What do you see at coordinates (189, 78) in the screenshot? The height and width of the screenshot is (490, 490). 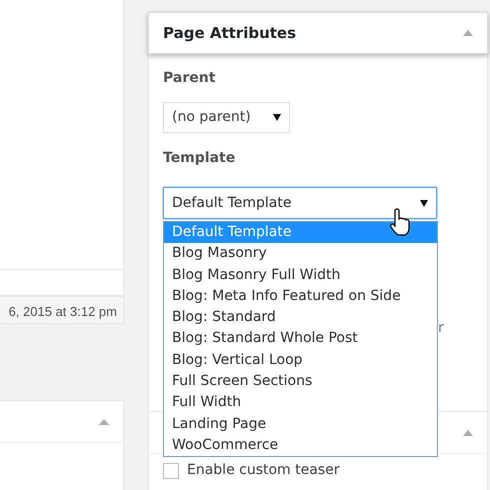 I see `parent-label: Parent` at bounding box center [189, 78].